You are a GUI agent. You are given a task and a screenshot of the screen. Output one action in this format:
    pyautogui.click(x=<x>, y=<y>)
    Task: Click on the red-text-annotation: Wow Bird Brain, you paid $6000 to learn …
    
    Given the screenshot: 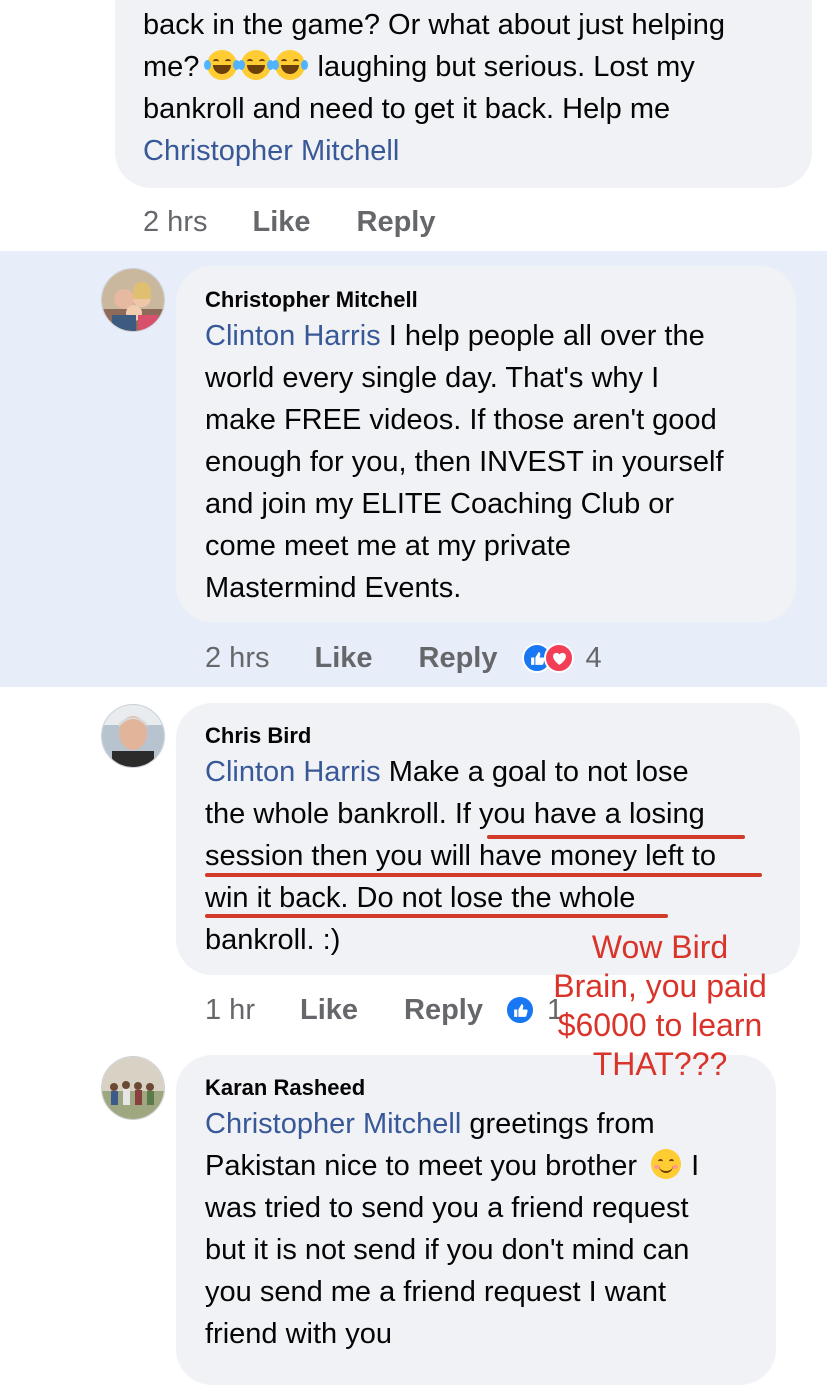 What is the action you would take?
    pyautogui.click(x=660, y=1006)
    